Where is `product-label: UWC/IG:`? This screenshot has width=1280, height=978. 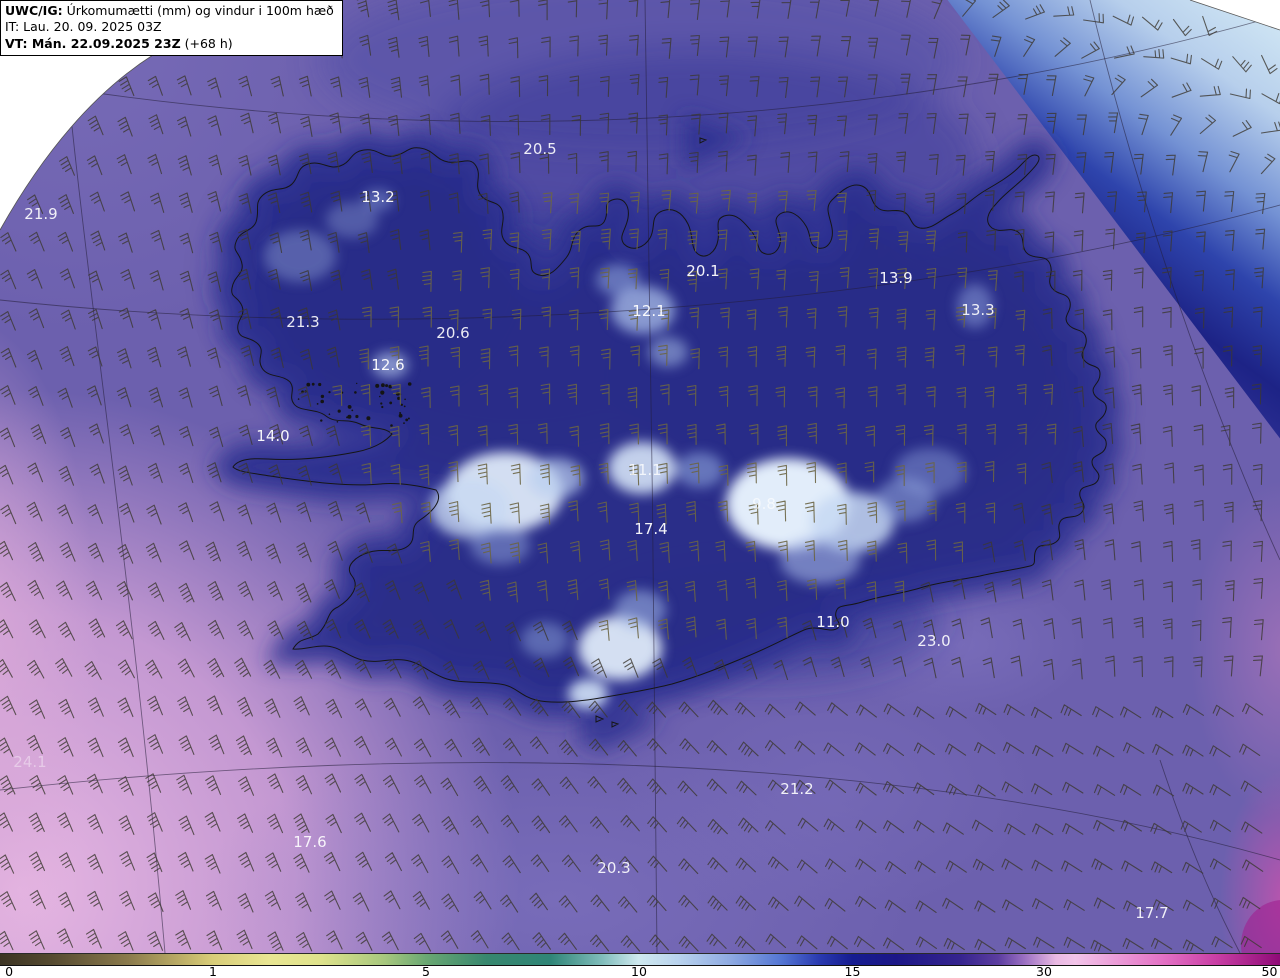
product-label: UWC/IG: is located at coordinates (34, 10).